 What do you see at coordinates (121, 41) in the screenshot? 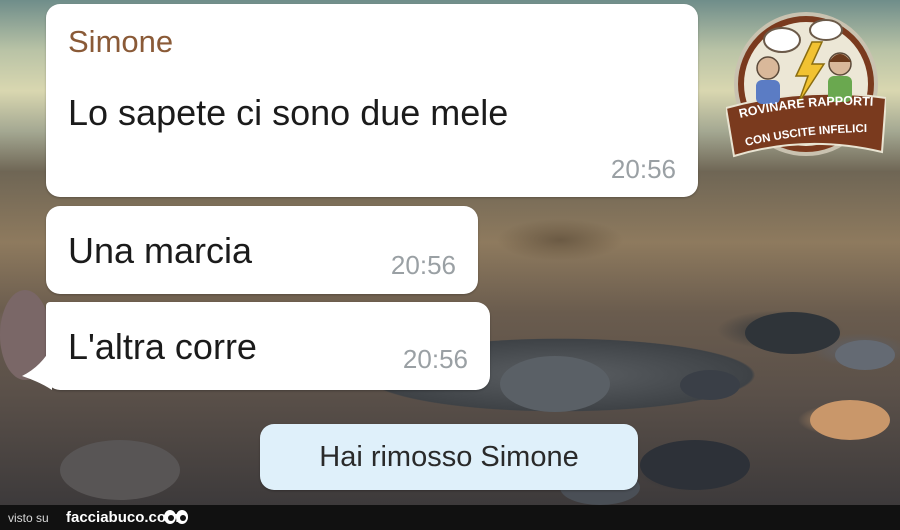
I see `sender-name: Simone` at bounding box center [121, 41].